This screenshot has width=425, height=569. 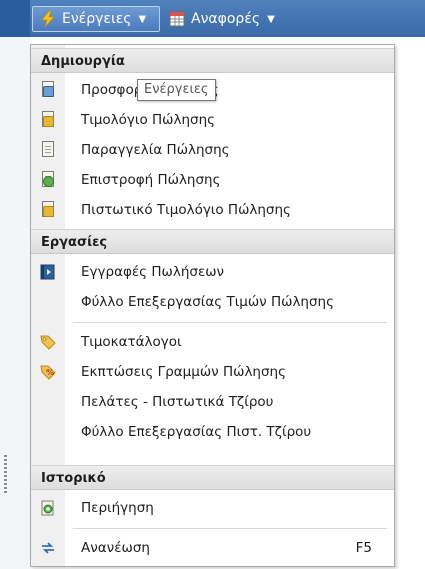 What do you see at coordinates (212, 548) in the screenshot?
I see `menu-item-refresh: Ανανέωση F5` at bounding box center [212, 548].